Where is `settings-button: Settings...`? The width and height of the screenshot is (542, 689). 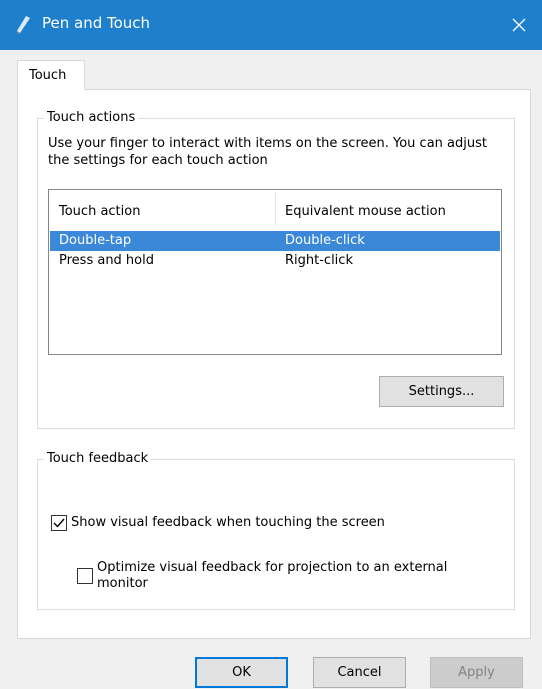 settings-button: Settings... is located at coordinates (441, 391).